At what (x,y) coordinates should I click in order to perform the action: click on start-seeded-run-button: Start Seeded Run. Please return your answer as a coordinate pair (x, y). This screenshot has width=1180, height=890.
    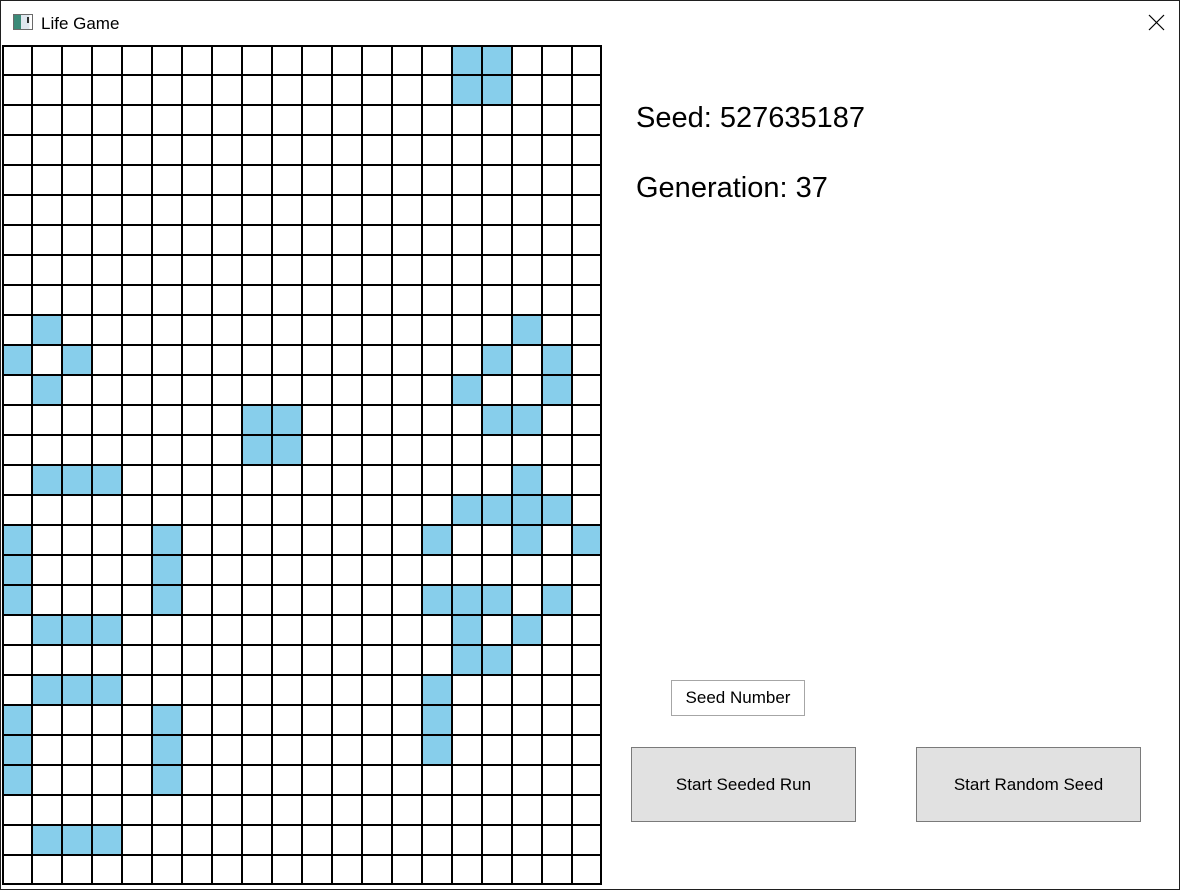
    Looking at the image, I should click on (743, 784).